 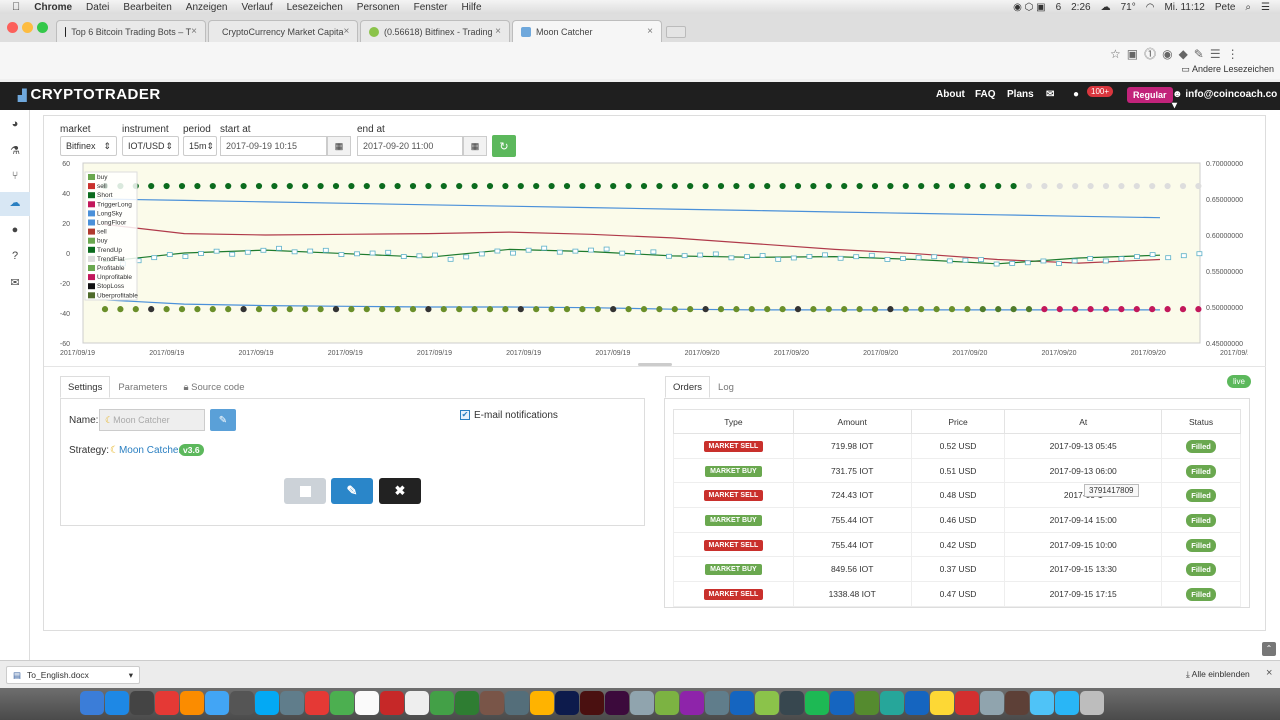 What do you see at coordinates (1106, 7) in the screenshot?
I see `weather-icon: ☁` at bounding box center [1106, 7].